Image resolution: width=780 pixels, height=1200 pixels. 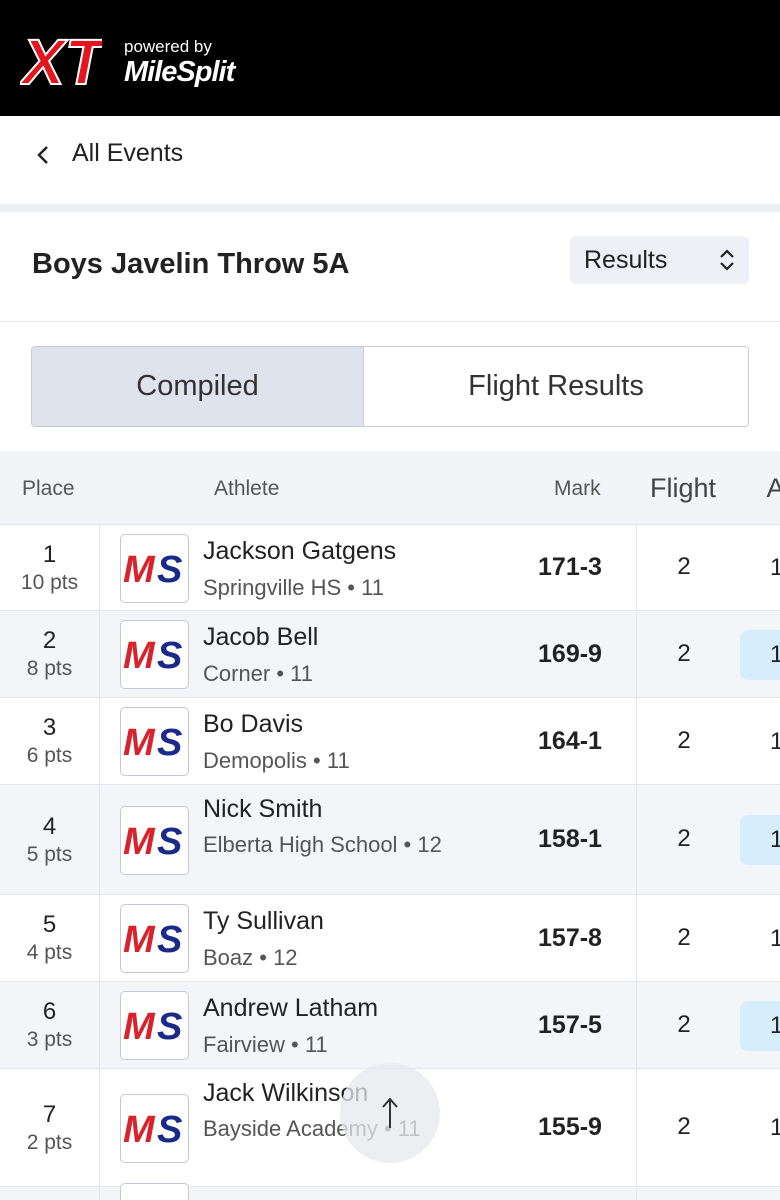 What do you see at coordinates (263, 921) in the screenshot?
I see `athlete-name: Ty Sullivan` at bounding box center [263, 921].